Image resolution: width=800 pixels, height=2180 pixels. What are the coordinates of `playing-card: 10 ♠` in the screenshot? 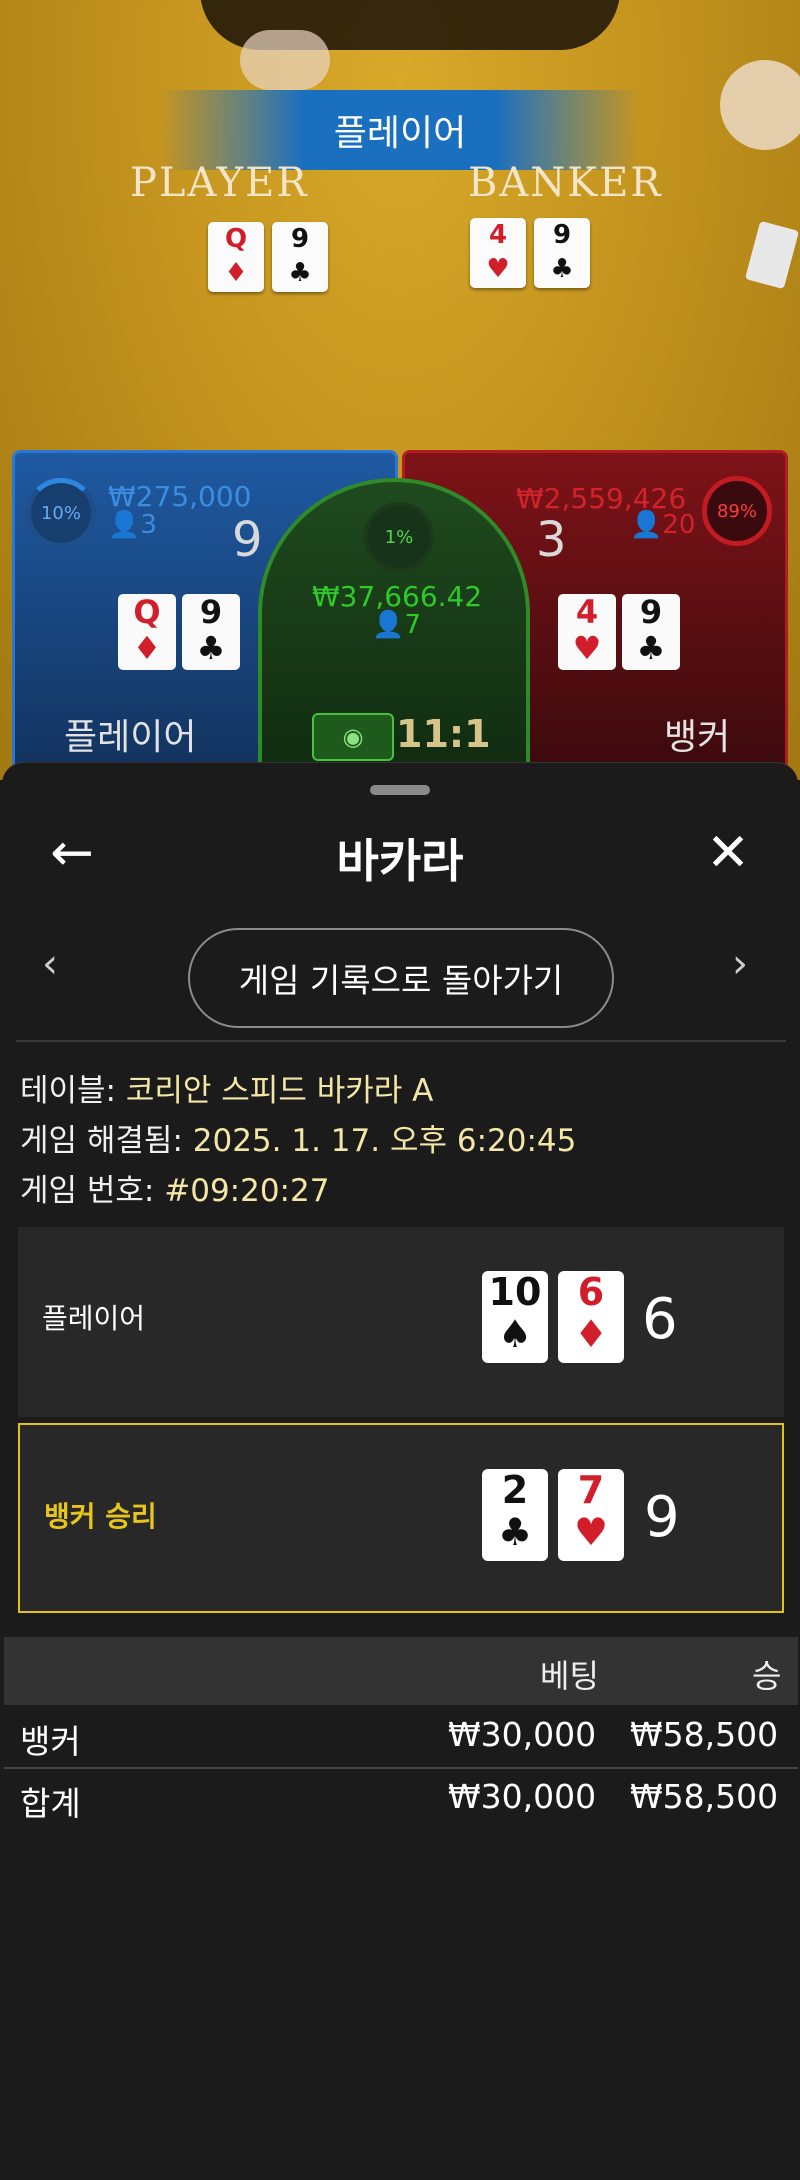 It's located at (515, 1317).